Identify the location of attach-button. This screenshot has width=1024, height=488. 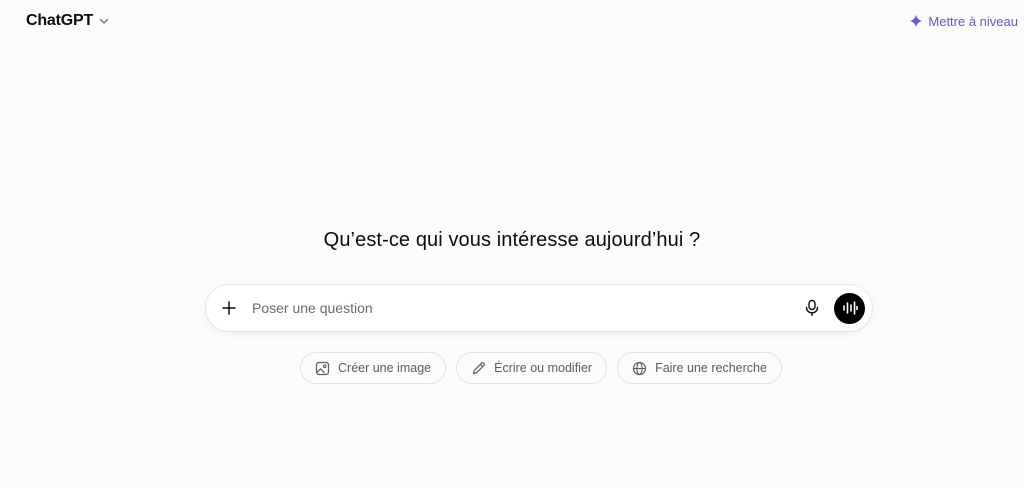
(229, 308).